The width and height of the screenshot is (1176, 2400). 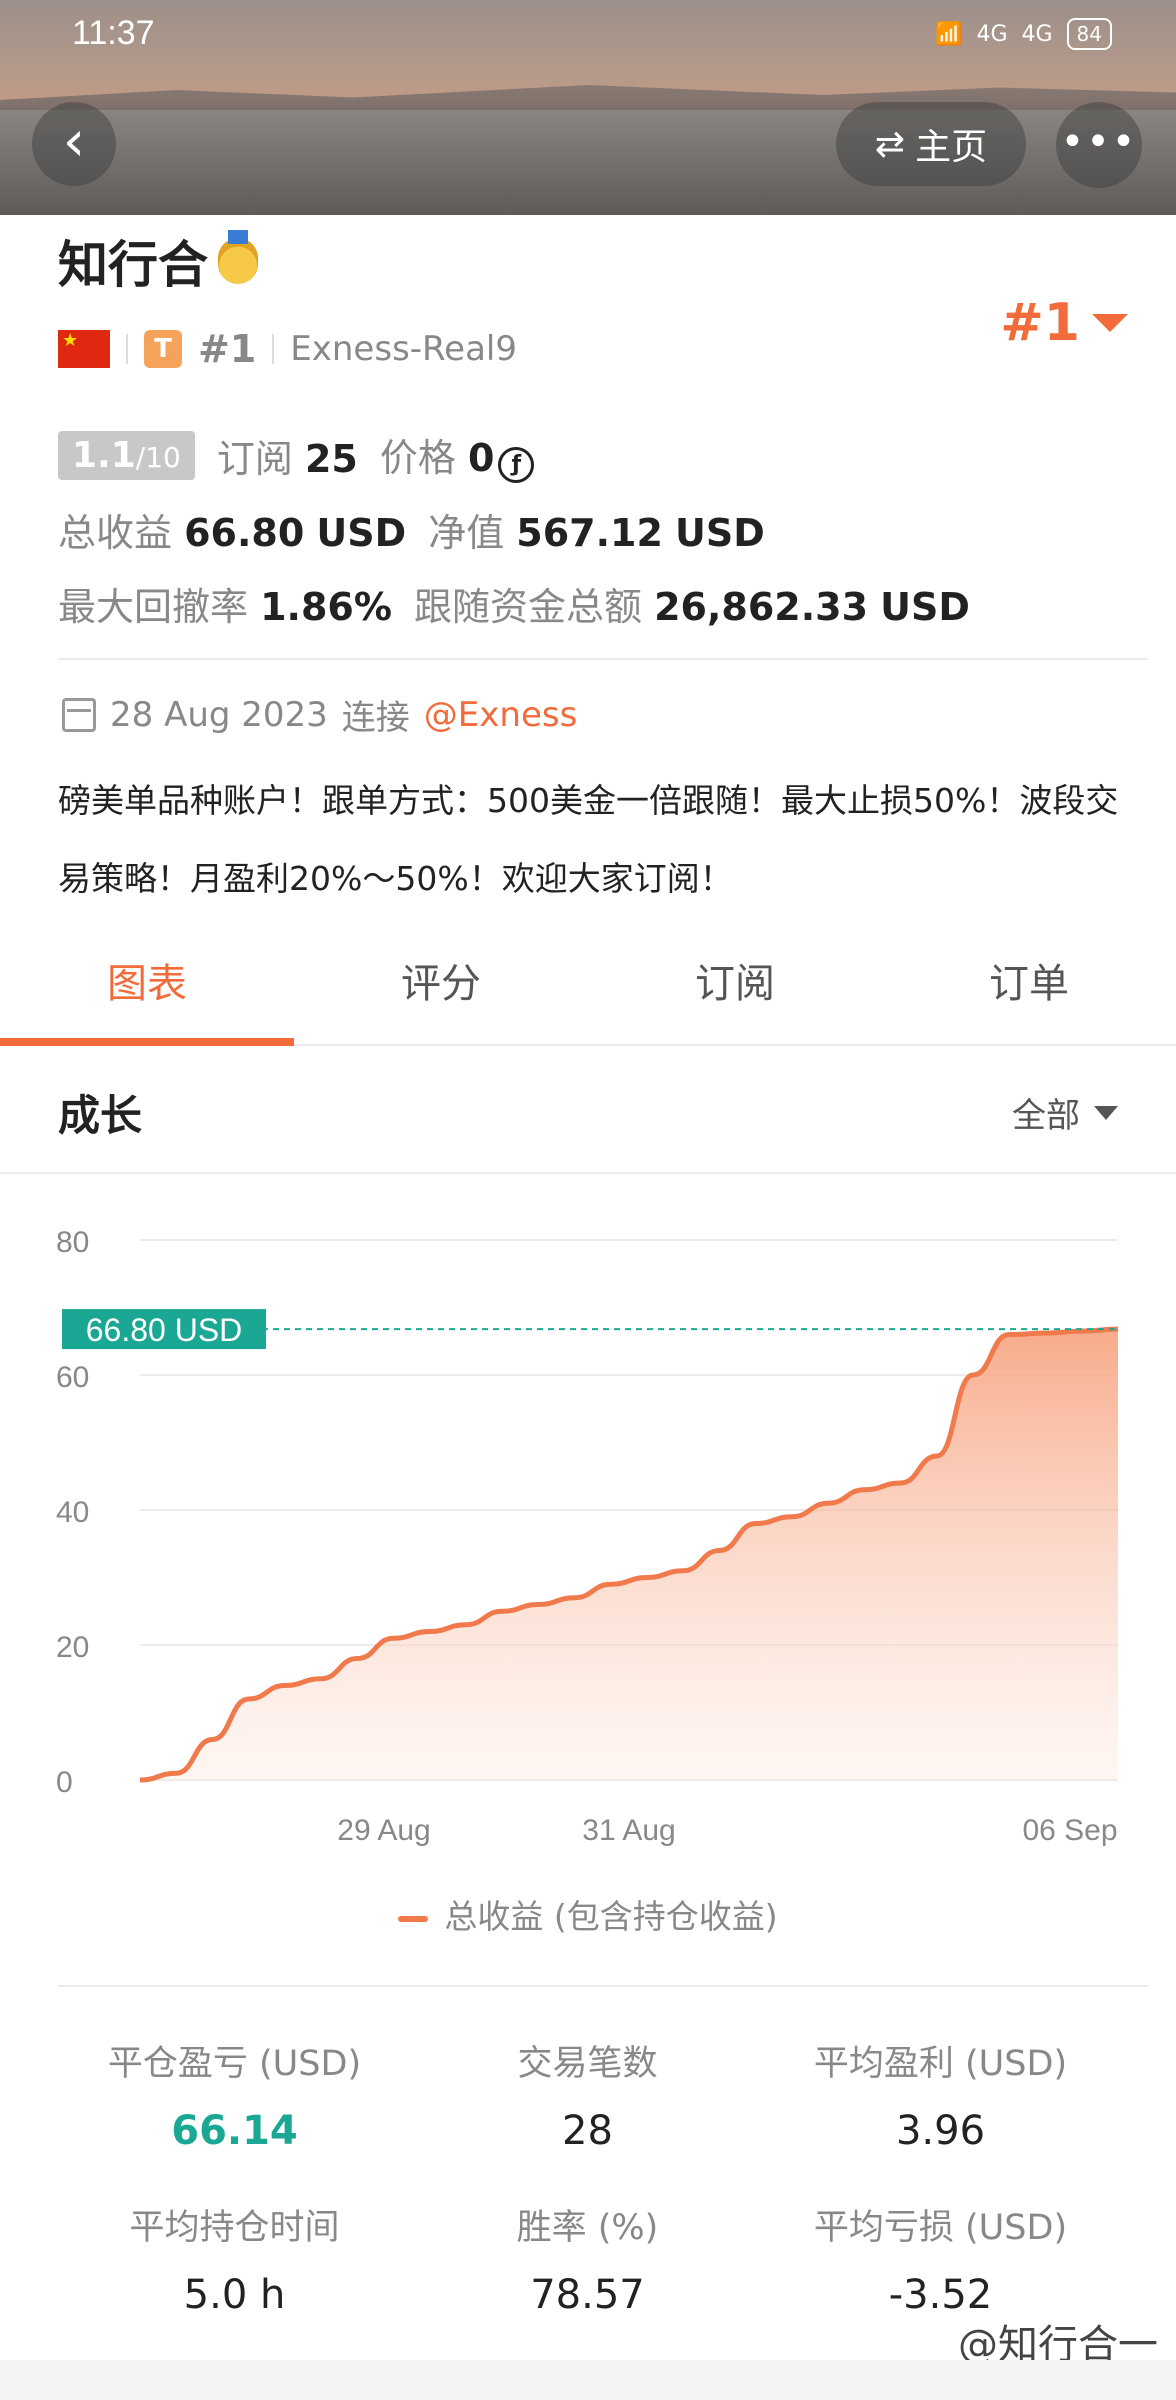 I want to click on score-badge: 1.1/10, so click(x=126, y=455).